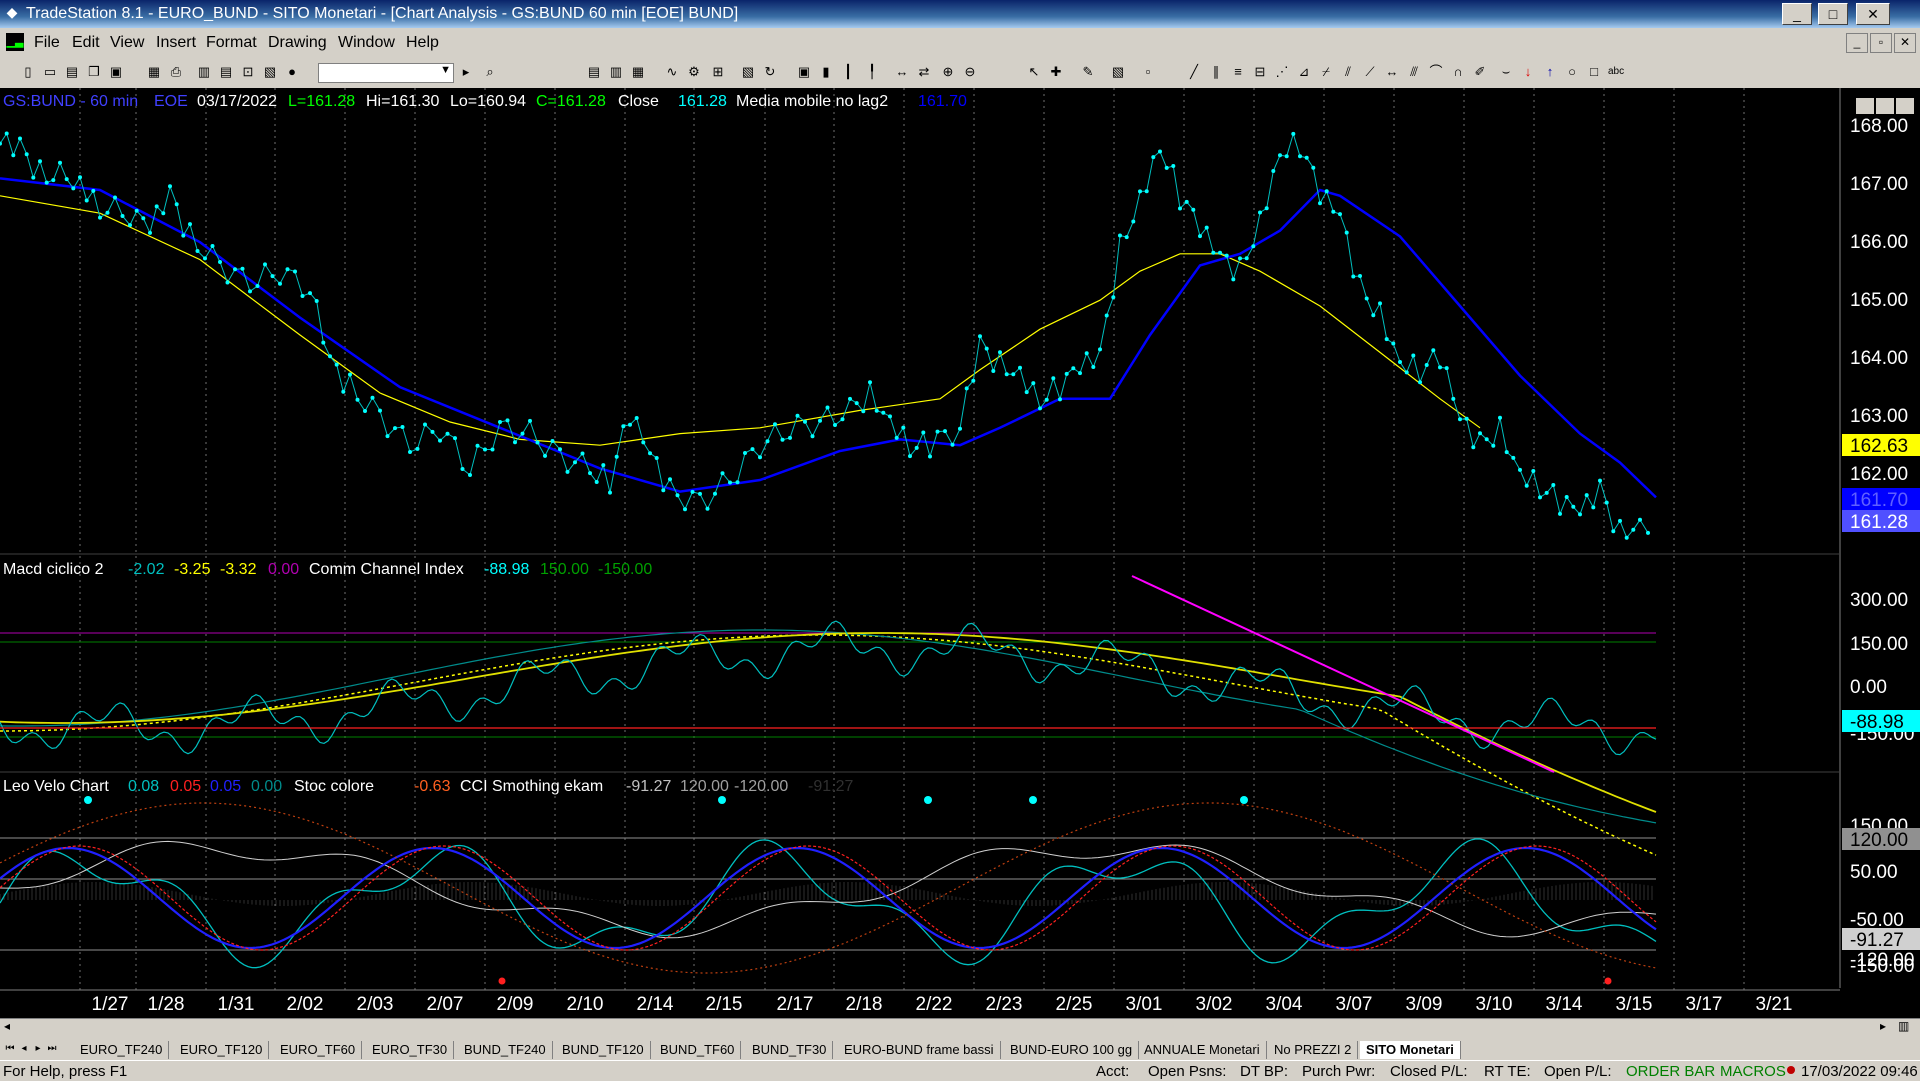 This screenshot has height=1081, width=1920. I want to click on rectangle-icon: □, so click(1594, 72).